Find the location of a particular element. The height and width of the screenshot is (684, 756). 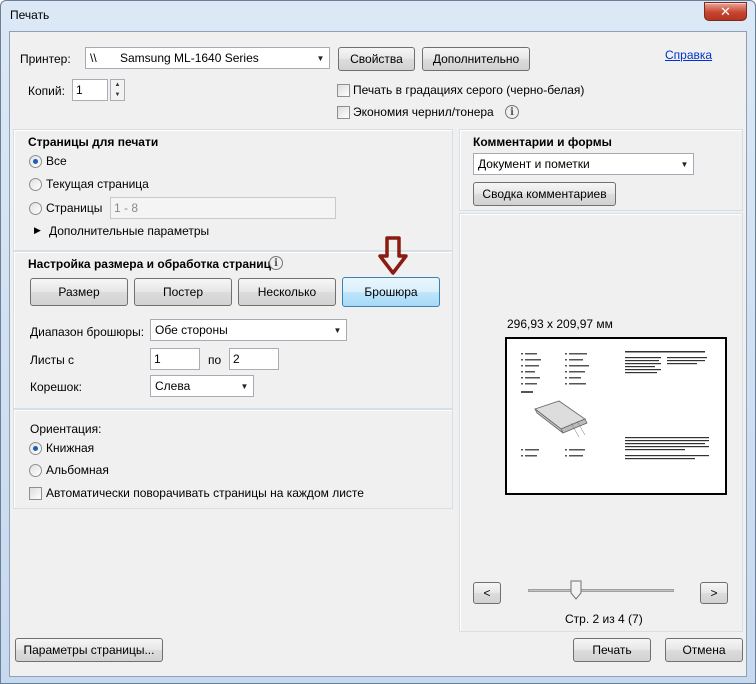

booklet-range-select: Обе стороны ▼ is located at coordinates (248, 330).